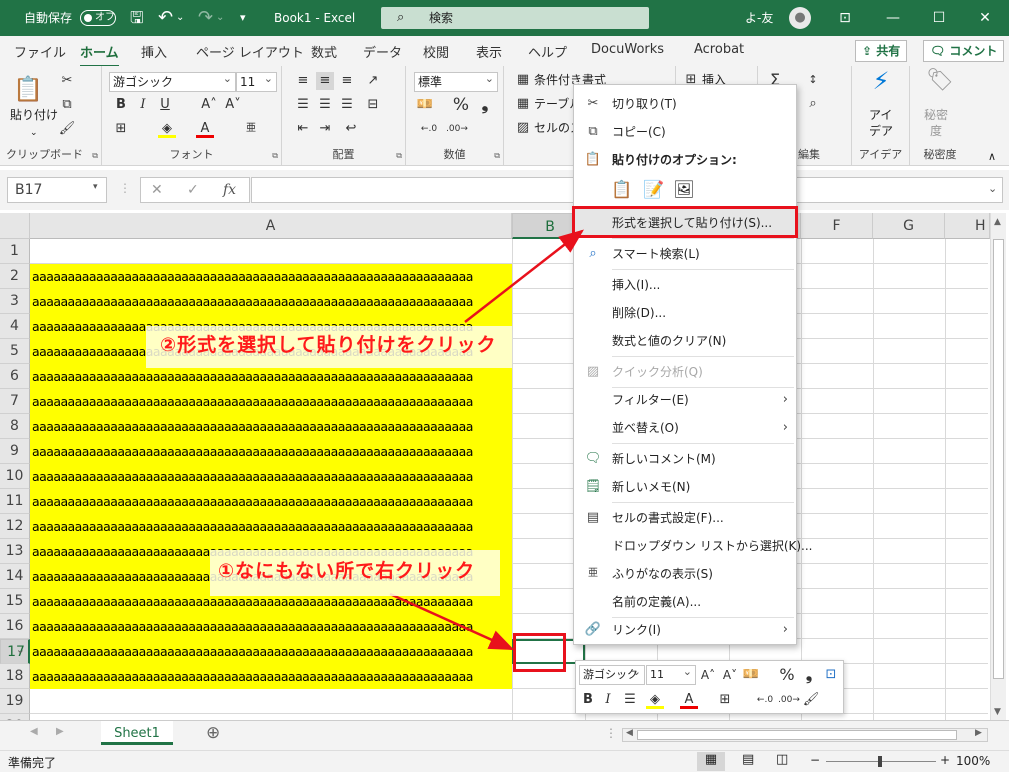  I want to click on row-header-10: 10, so click(15, 476).